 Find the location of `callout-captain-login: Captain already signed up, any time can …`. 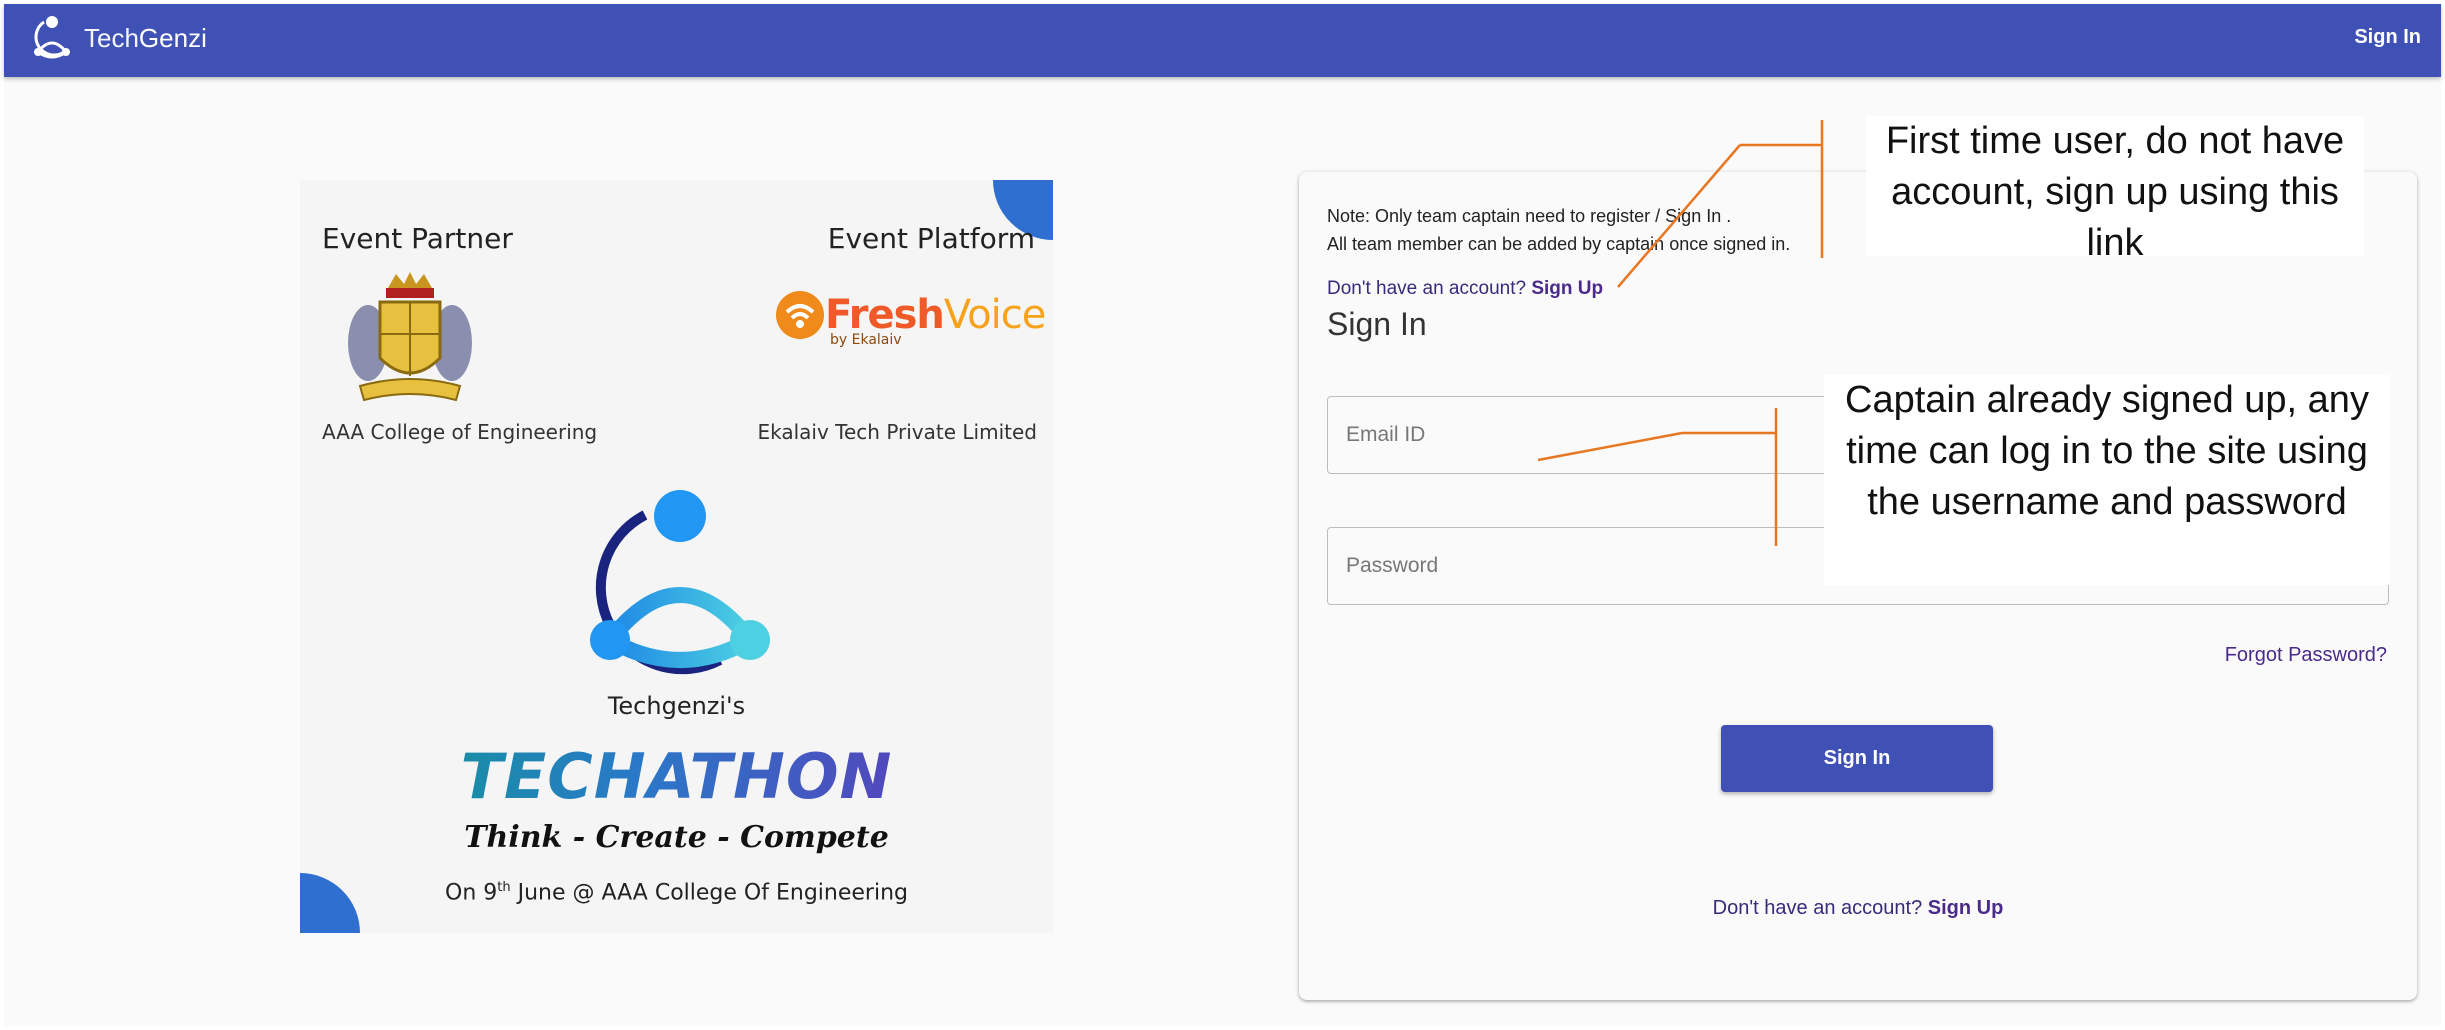

callout-captain-login: Captain already signed up, any time can … is located at coordinates (2107, 480).